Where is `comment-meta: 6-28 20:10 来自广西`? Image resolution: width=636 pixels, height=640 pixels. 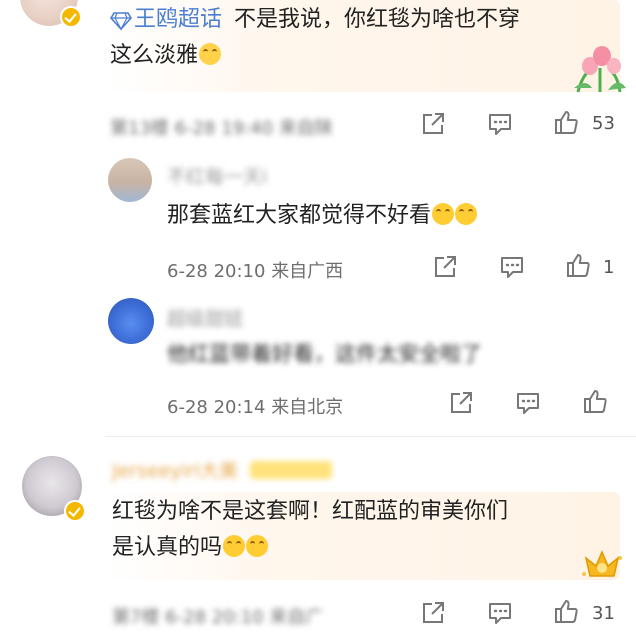
comment-meta: 6-28 20:10 来自广西 is located at coordinates (255, 270).